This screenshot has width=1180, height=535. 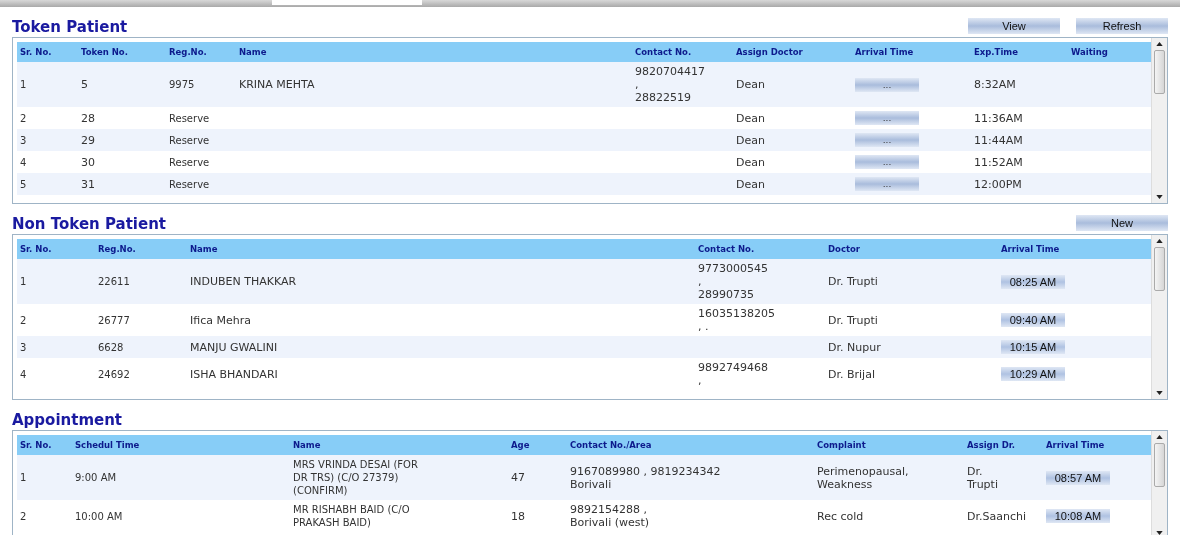 What do you see at coordinates (584, 184) in the screenshot?
I see `table-row: 5 31 Reserve Dean ... 12:00PM` at bounding box center [584, 184].